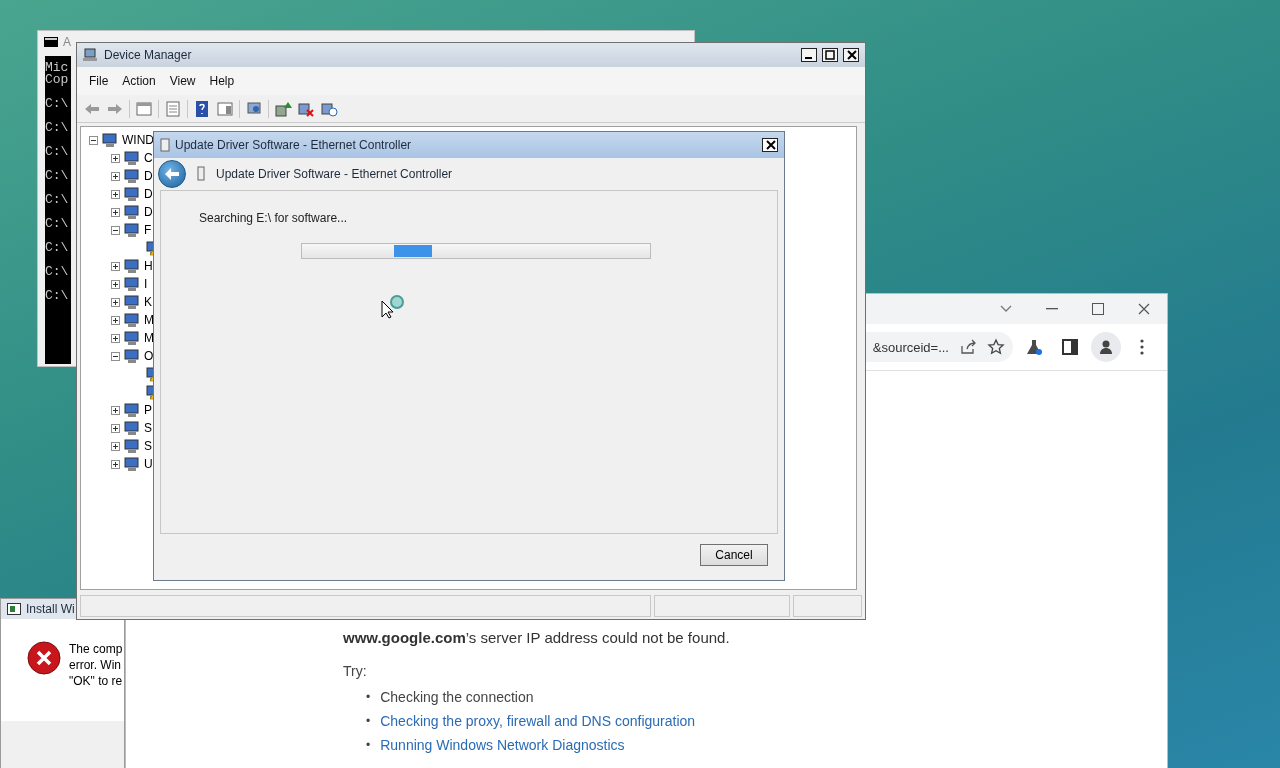 The height and width of the screenshot is (768, 1280). I want to click on console-icon, so click(51, 42).